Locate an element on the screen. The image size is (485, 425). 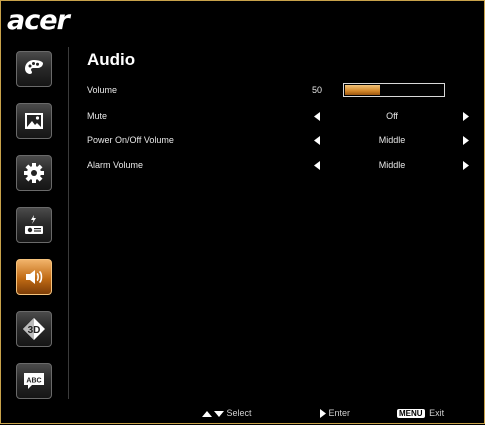
volume-value: 50 is located at coordinates (317, 90).